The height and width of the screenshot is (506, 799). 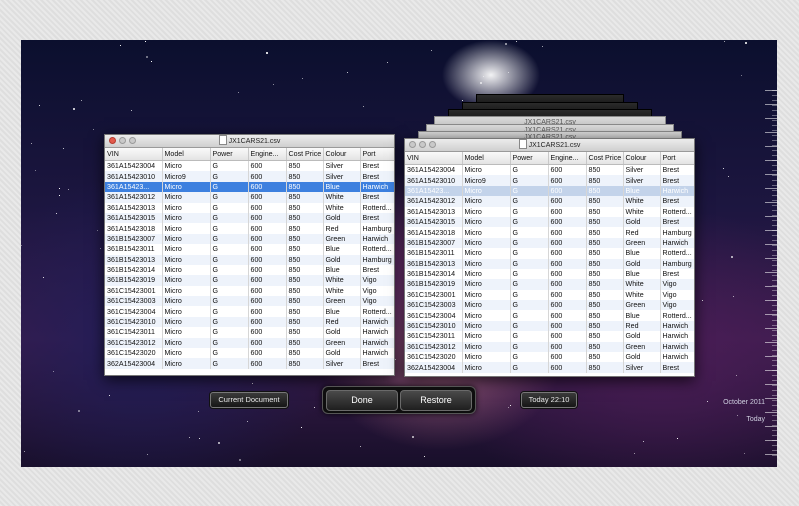 I want to click on table-cell: Red, so click(x=642, y=326).